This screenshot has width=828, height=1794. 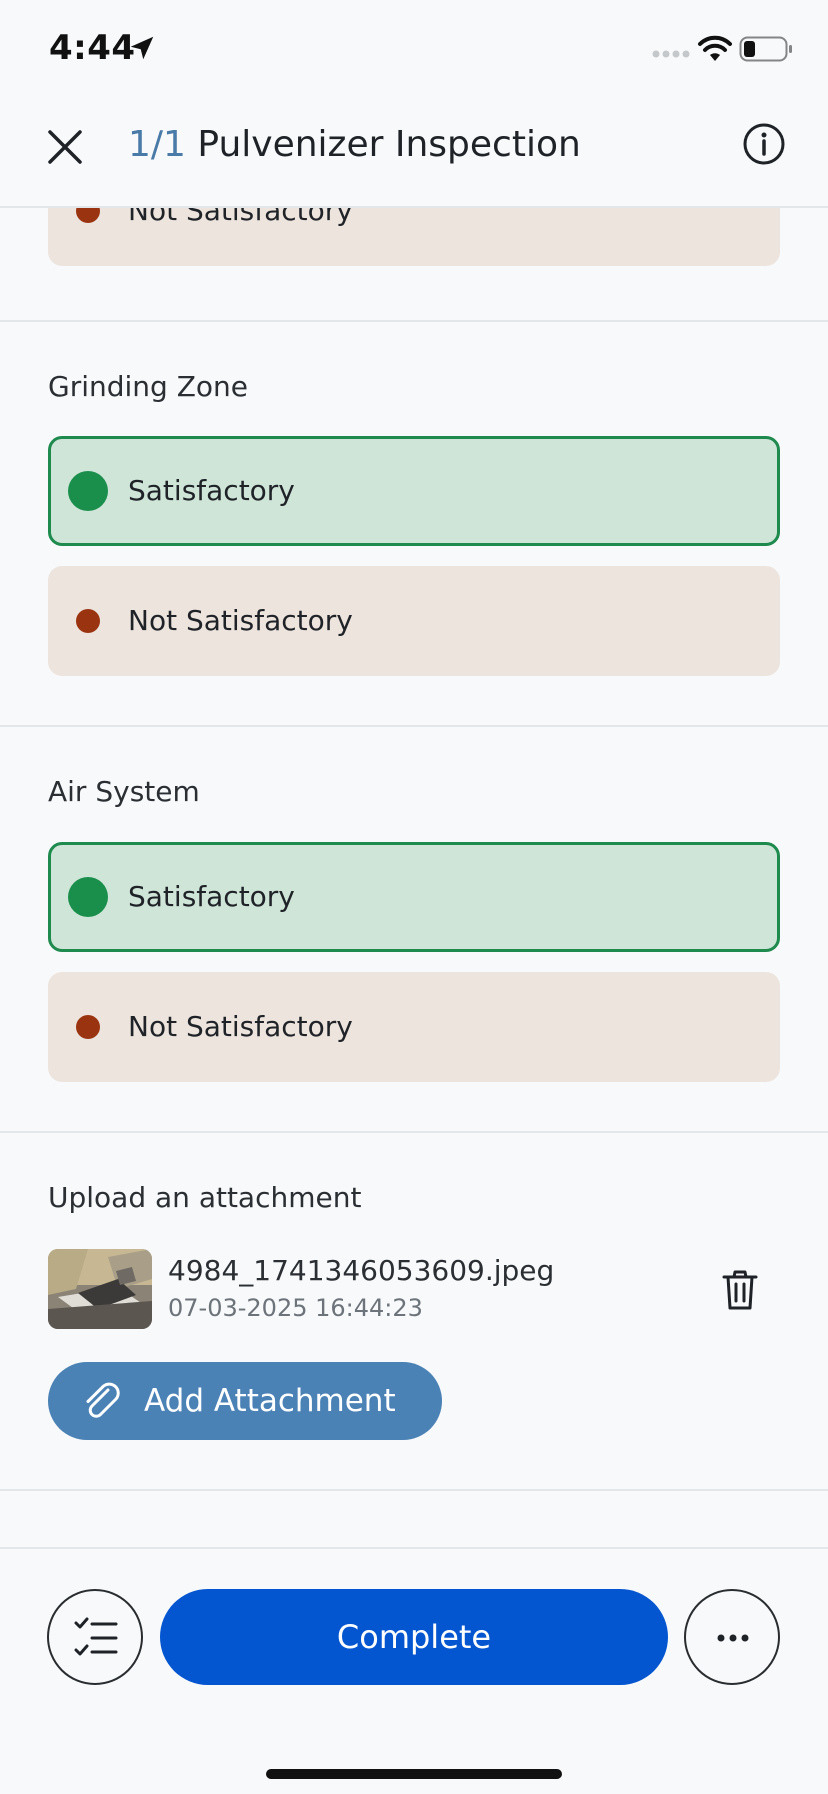 I want to click on more-icon, so click(x=733, y=1638).